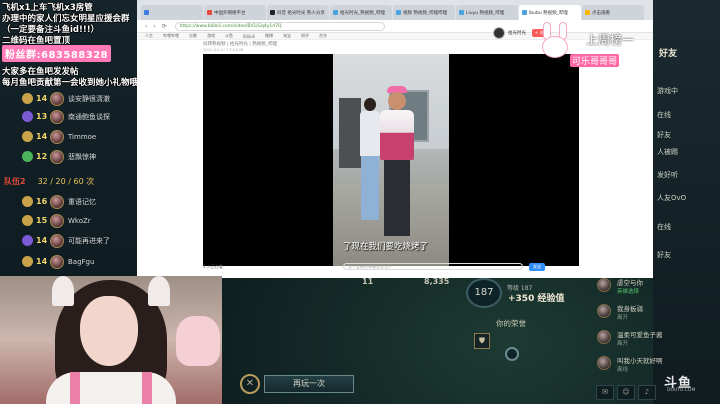  Describe the element at coordinates (250, 384) in the screenshot. I see `close-icon: ✕` at that location.